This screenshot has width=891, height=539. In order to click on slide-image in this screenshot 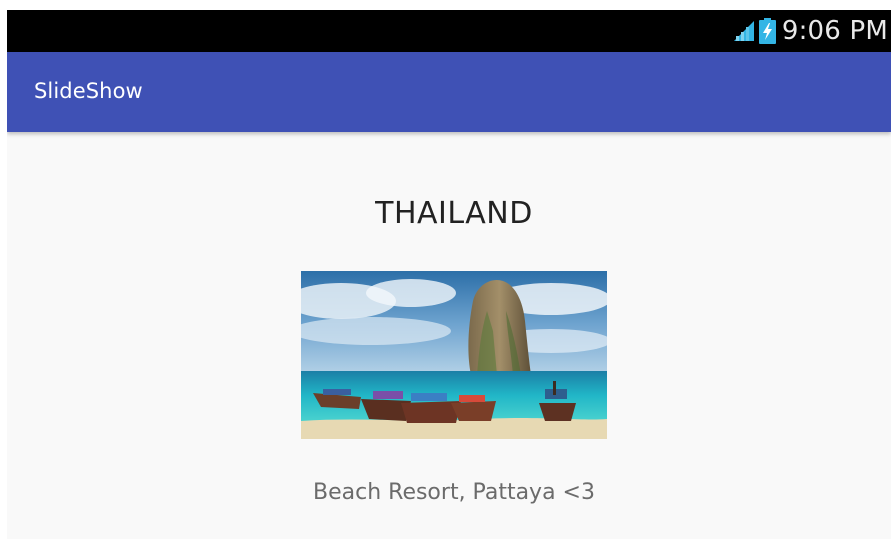, I will do `click(454, 355)`.